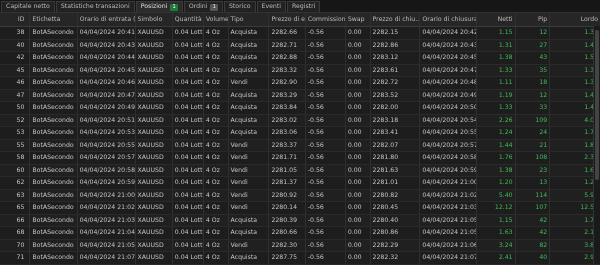 This screenshot has width=600, height=265. Describe the element at coordinates (239, 6) in the screenshot. I see `tab-storico: Storico` at that location.